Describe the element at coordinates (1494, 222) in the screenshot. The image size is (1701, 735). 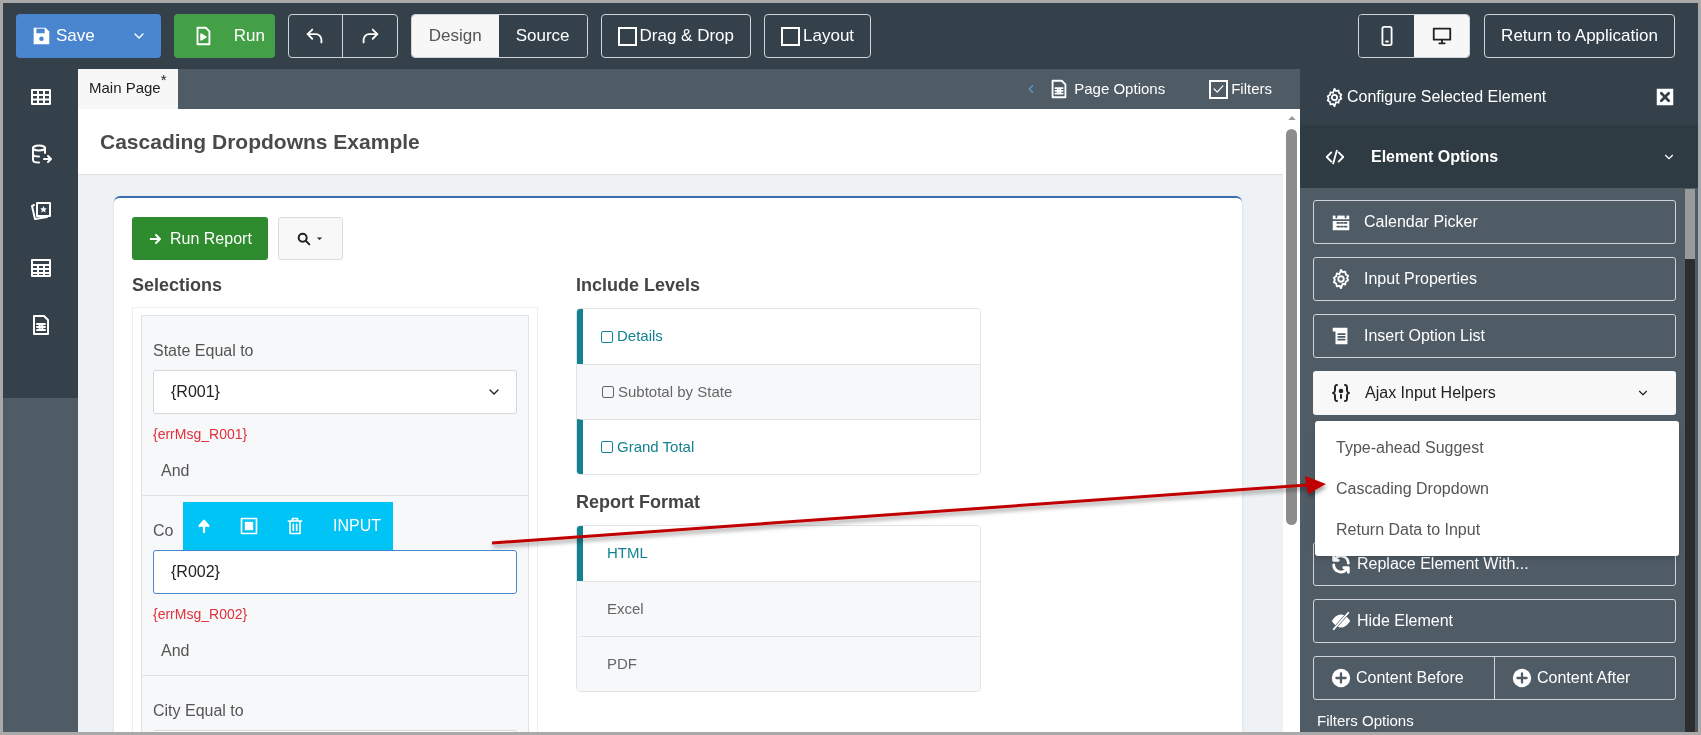
I see `panel-button: Calendar Picker` at that location.